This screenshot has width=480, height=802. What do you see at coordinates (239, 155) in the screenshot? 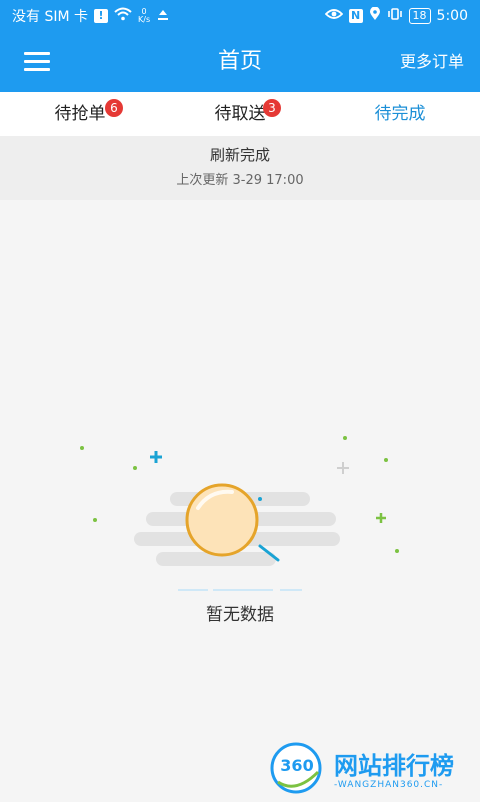
I see `refresh-status: 刷新完成` at bounding box center [239, 155].